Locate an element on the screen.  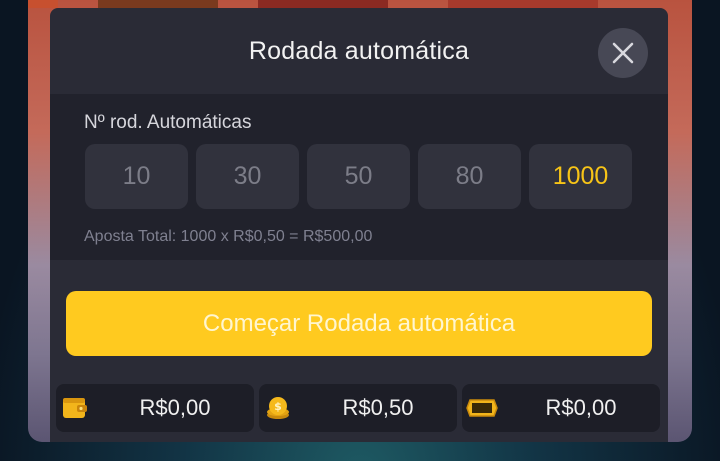
modal-title: Rodada automática is located at coordinates (359, 50).